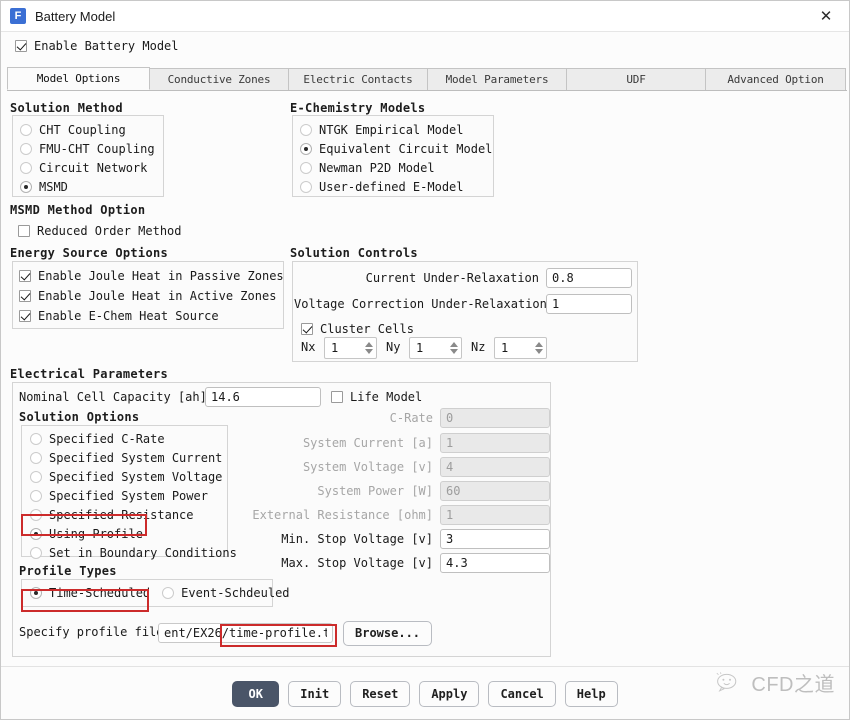 This screenshot has height=720, width=850. I want to click on tab-electric-contacts: Electric Contacts, so click(358, 79).